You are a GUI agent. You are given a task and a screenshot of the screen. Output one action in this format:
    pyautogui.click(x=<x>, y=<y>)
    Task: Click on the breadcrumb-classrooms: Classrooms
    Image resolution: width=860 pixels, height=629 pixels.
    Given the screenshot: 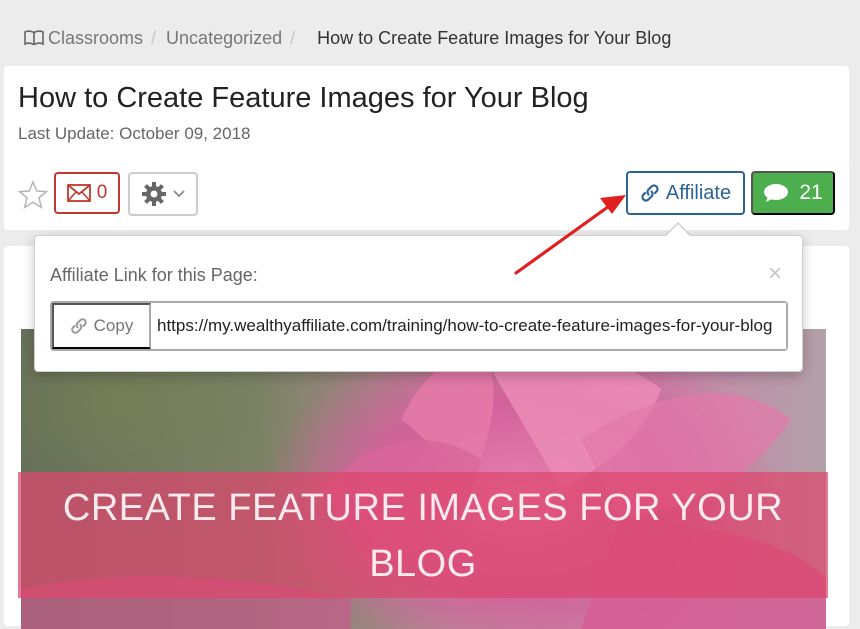 What is the action you would take?
    pyautogui.click(x=95, y=38)
    